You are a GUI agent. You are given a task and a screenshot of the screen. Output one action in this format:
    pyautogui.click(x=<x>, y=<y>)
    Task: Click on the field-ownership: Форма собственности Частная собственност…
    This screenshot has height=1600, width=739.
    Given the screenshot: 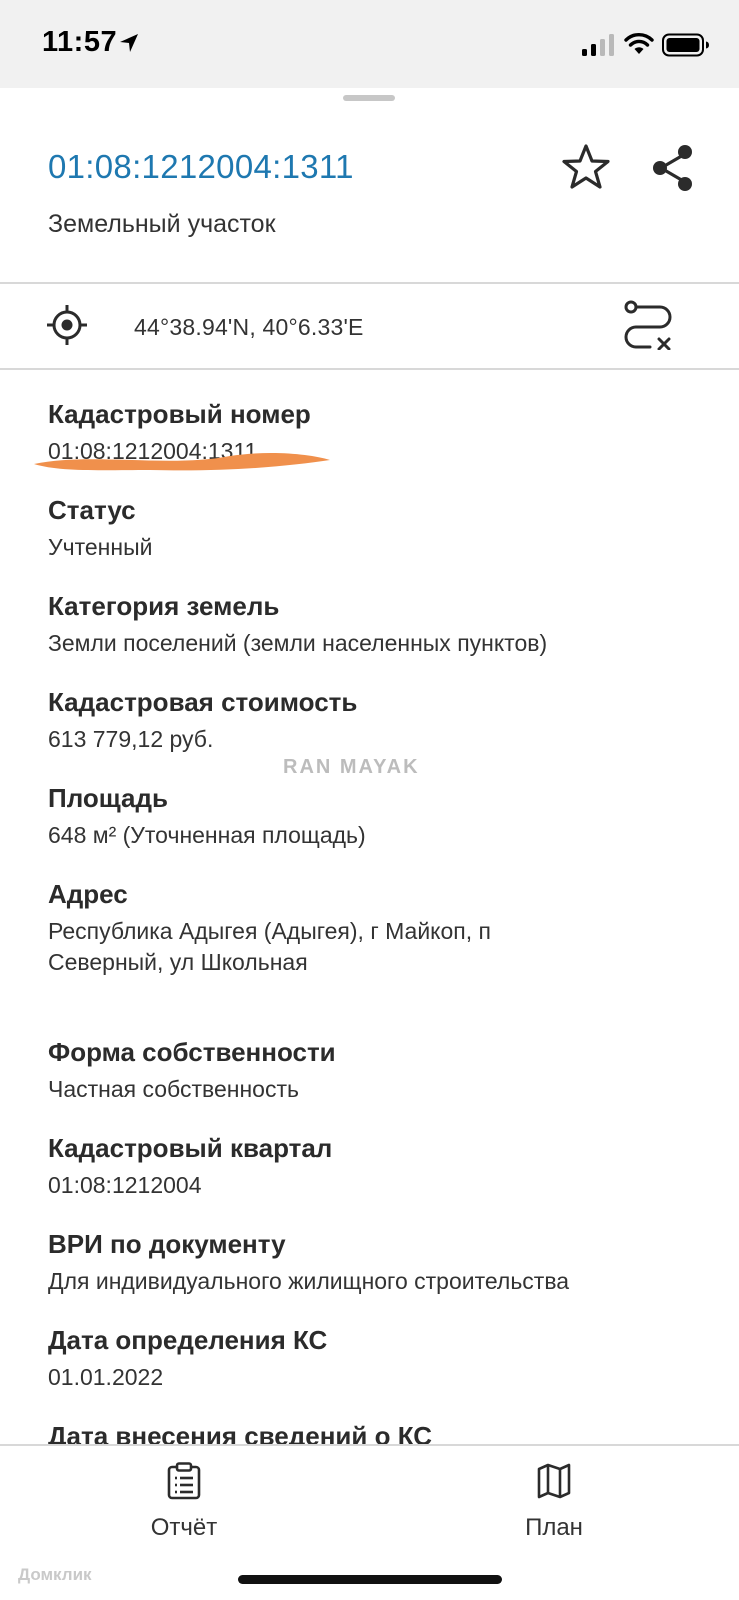 What is the action you would take?
    pyautogui.click(x=378, y=1070)
    